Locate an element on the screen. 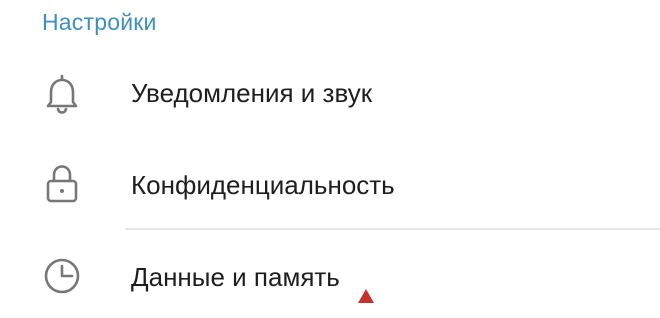 The width and height of the screenshot is (660, 318). pointer-cursor-icon is located at coordinates (366, 296).